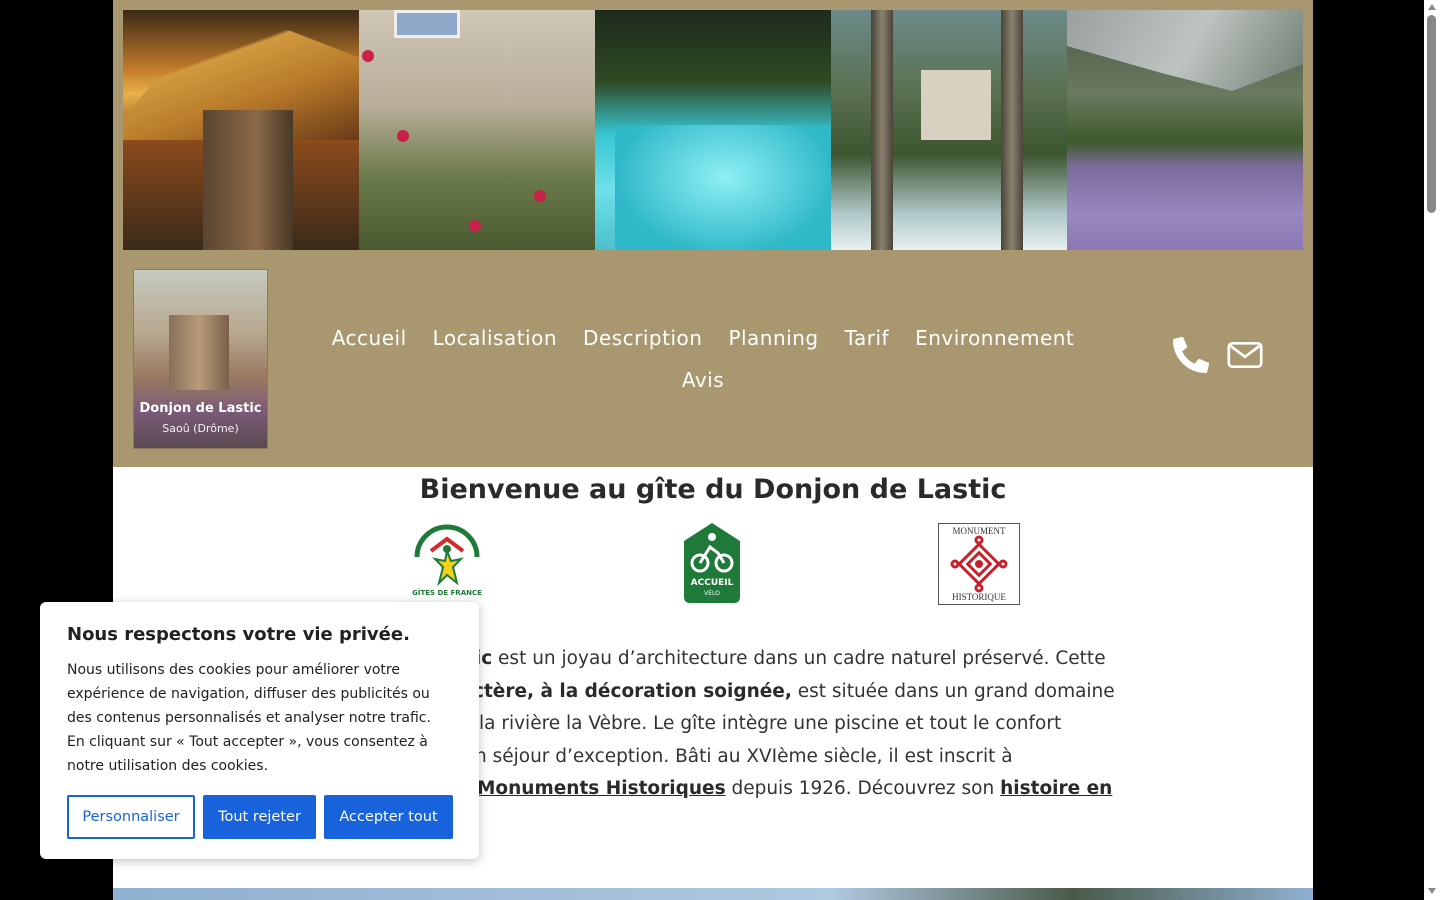 This screenshot has height=900, width=1440. I want to click on mh-text-top: MONUMENT, so click(980, 531).